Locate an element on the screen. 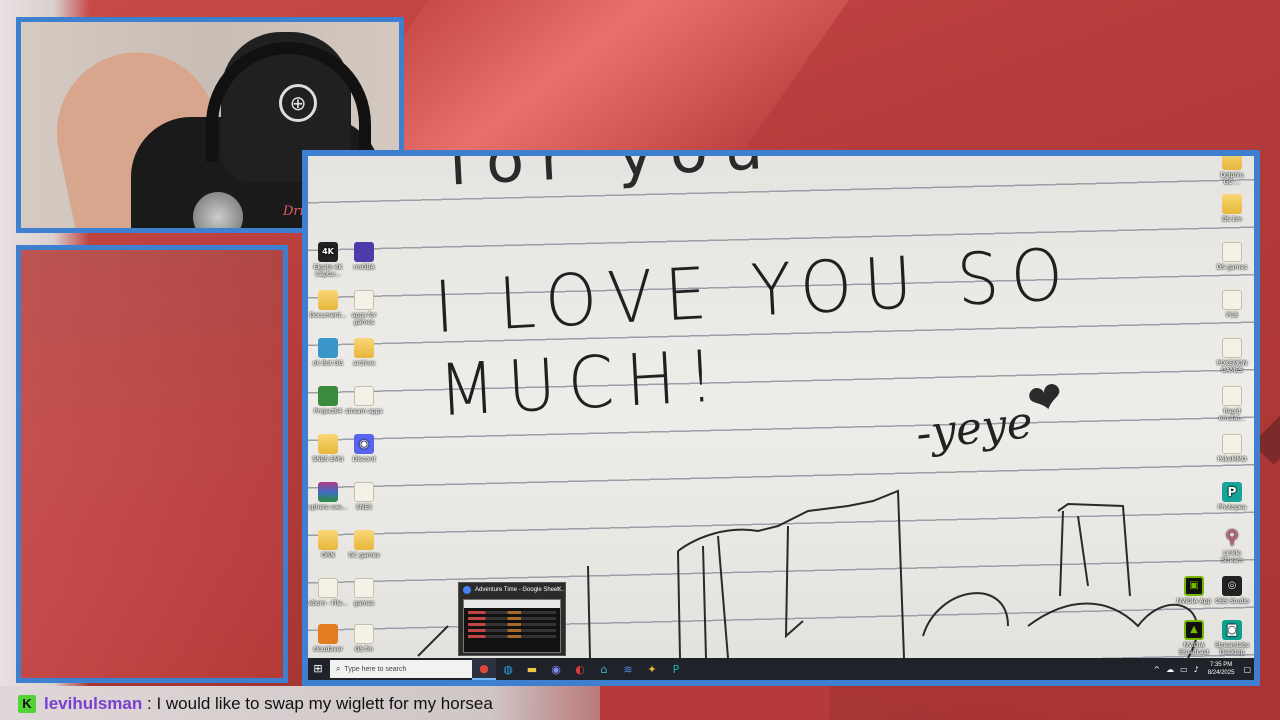 The height and width of the screenshot is (720, 1280). chevron-up-icon: ^ is located at coordinates (1156, 669).